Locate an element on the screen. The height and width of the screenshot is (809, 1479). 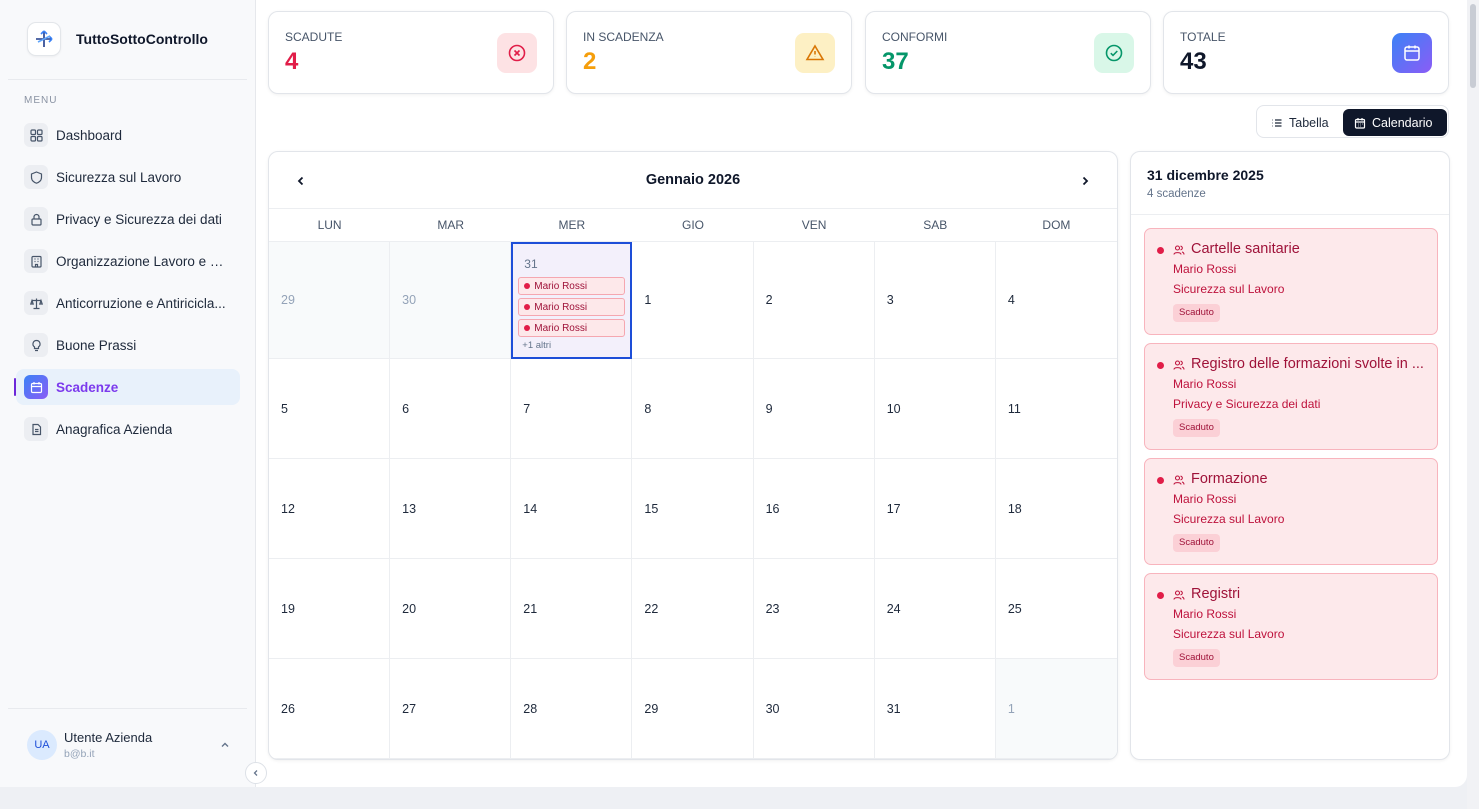
calendar-day-cell: 12 is located at coordinates (330, 509).